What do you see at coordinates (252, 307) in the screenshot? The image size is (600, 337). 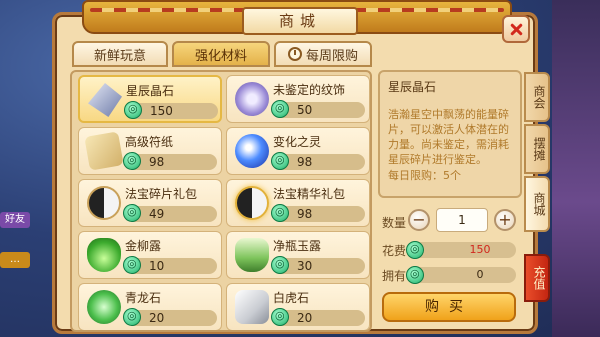 I see `white-tiger-stone-icon` at bounding box center [252, 307].